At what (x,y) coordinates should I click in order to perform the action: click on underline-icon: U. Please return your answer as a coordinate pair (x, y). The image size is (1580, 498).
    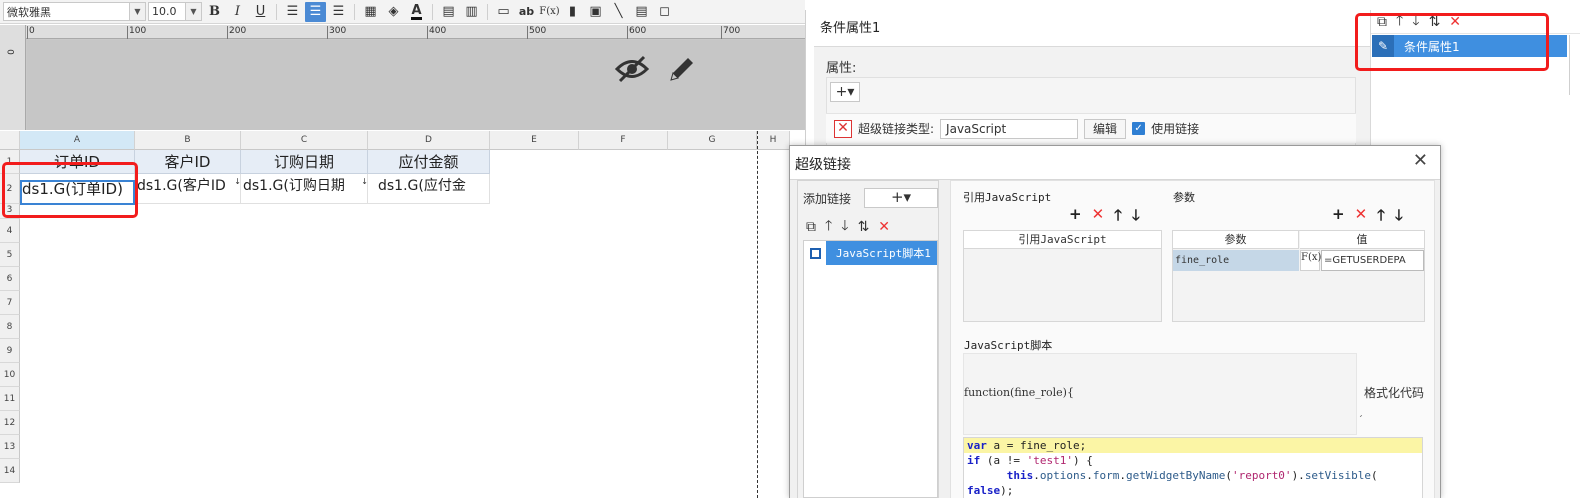
    Looking at the image, I should click on (260, 11).